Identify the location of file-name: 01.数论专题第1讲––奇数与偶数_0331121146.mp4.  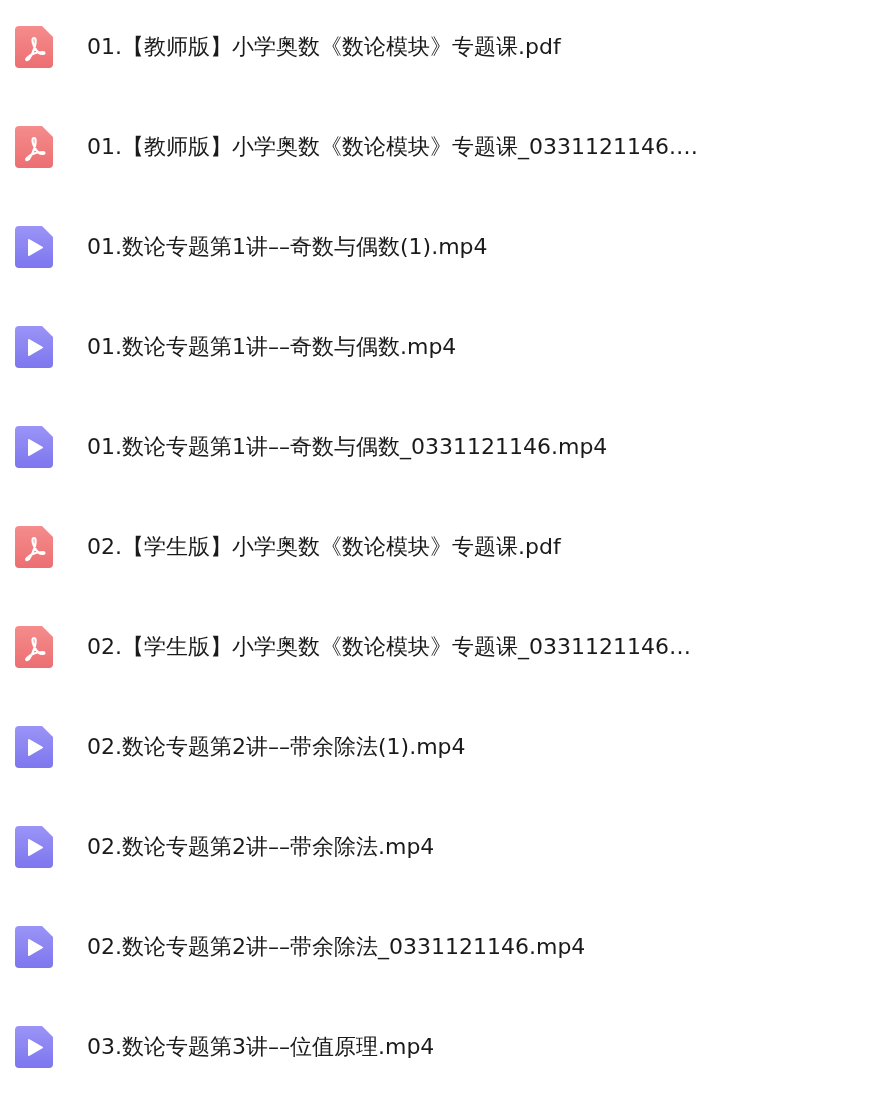
(347, 447).